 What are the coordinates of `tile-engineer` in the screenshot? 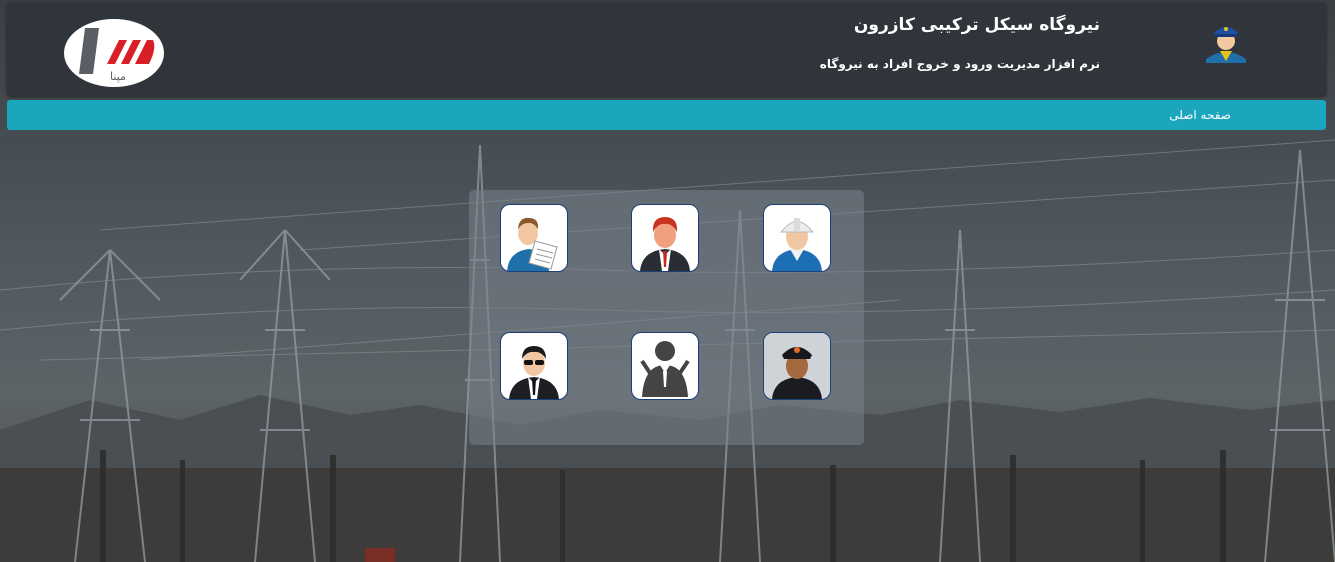 It's located at (797, 238).